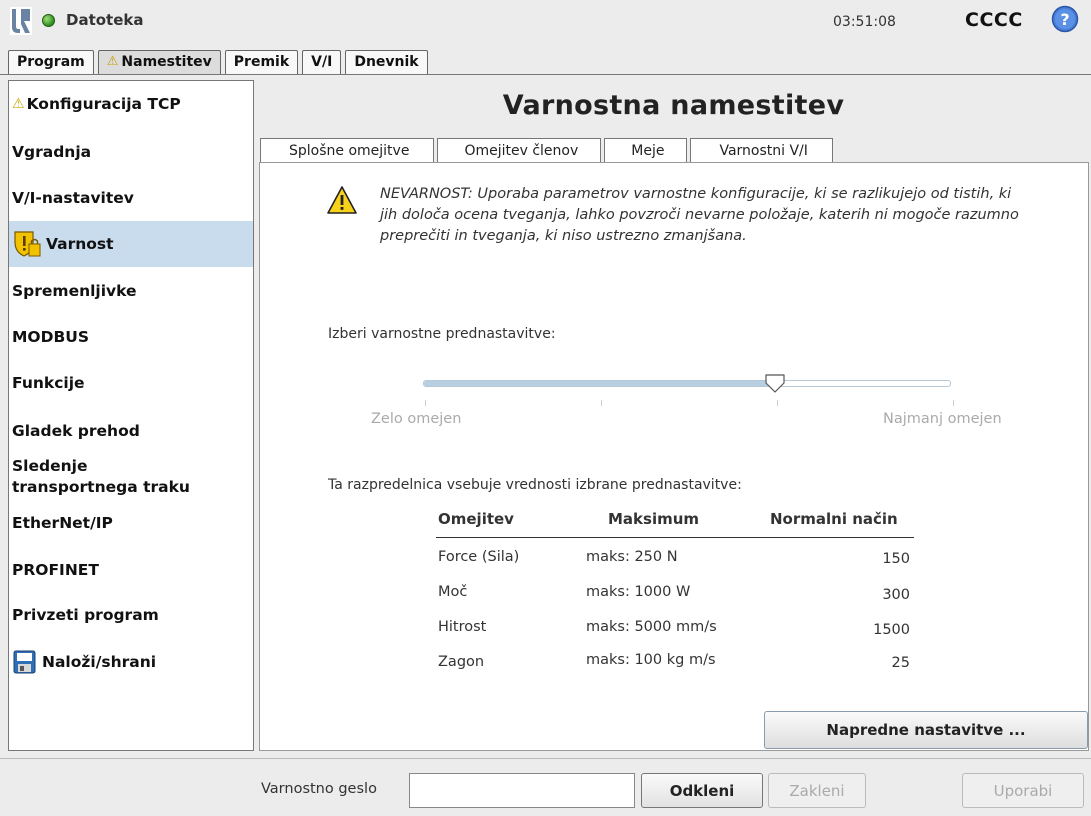 The width and height of the screenshot is (1091, 816). Describe the element at coordinates (896, 559) in the screenshot. I see `table-cell-normal: 150` at that location.